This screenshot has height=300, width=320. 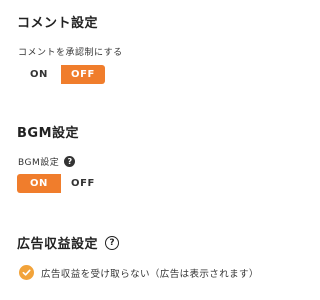 I want to click on ad-revenue-option-row: 広告収益を受け取らない（広告は表示されます）, so click(x=139, y=272).